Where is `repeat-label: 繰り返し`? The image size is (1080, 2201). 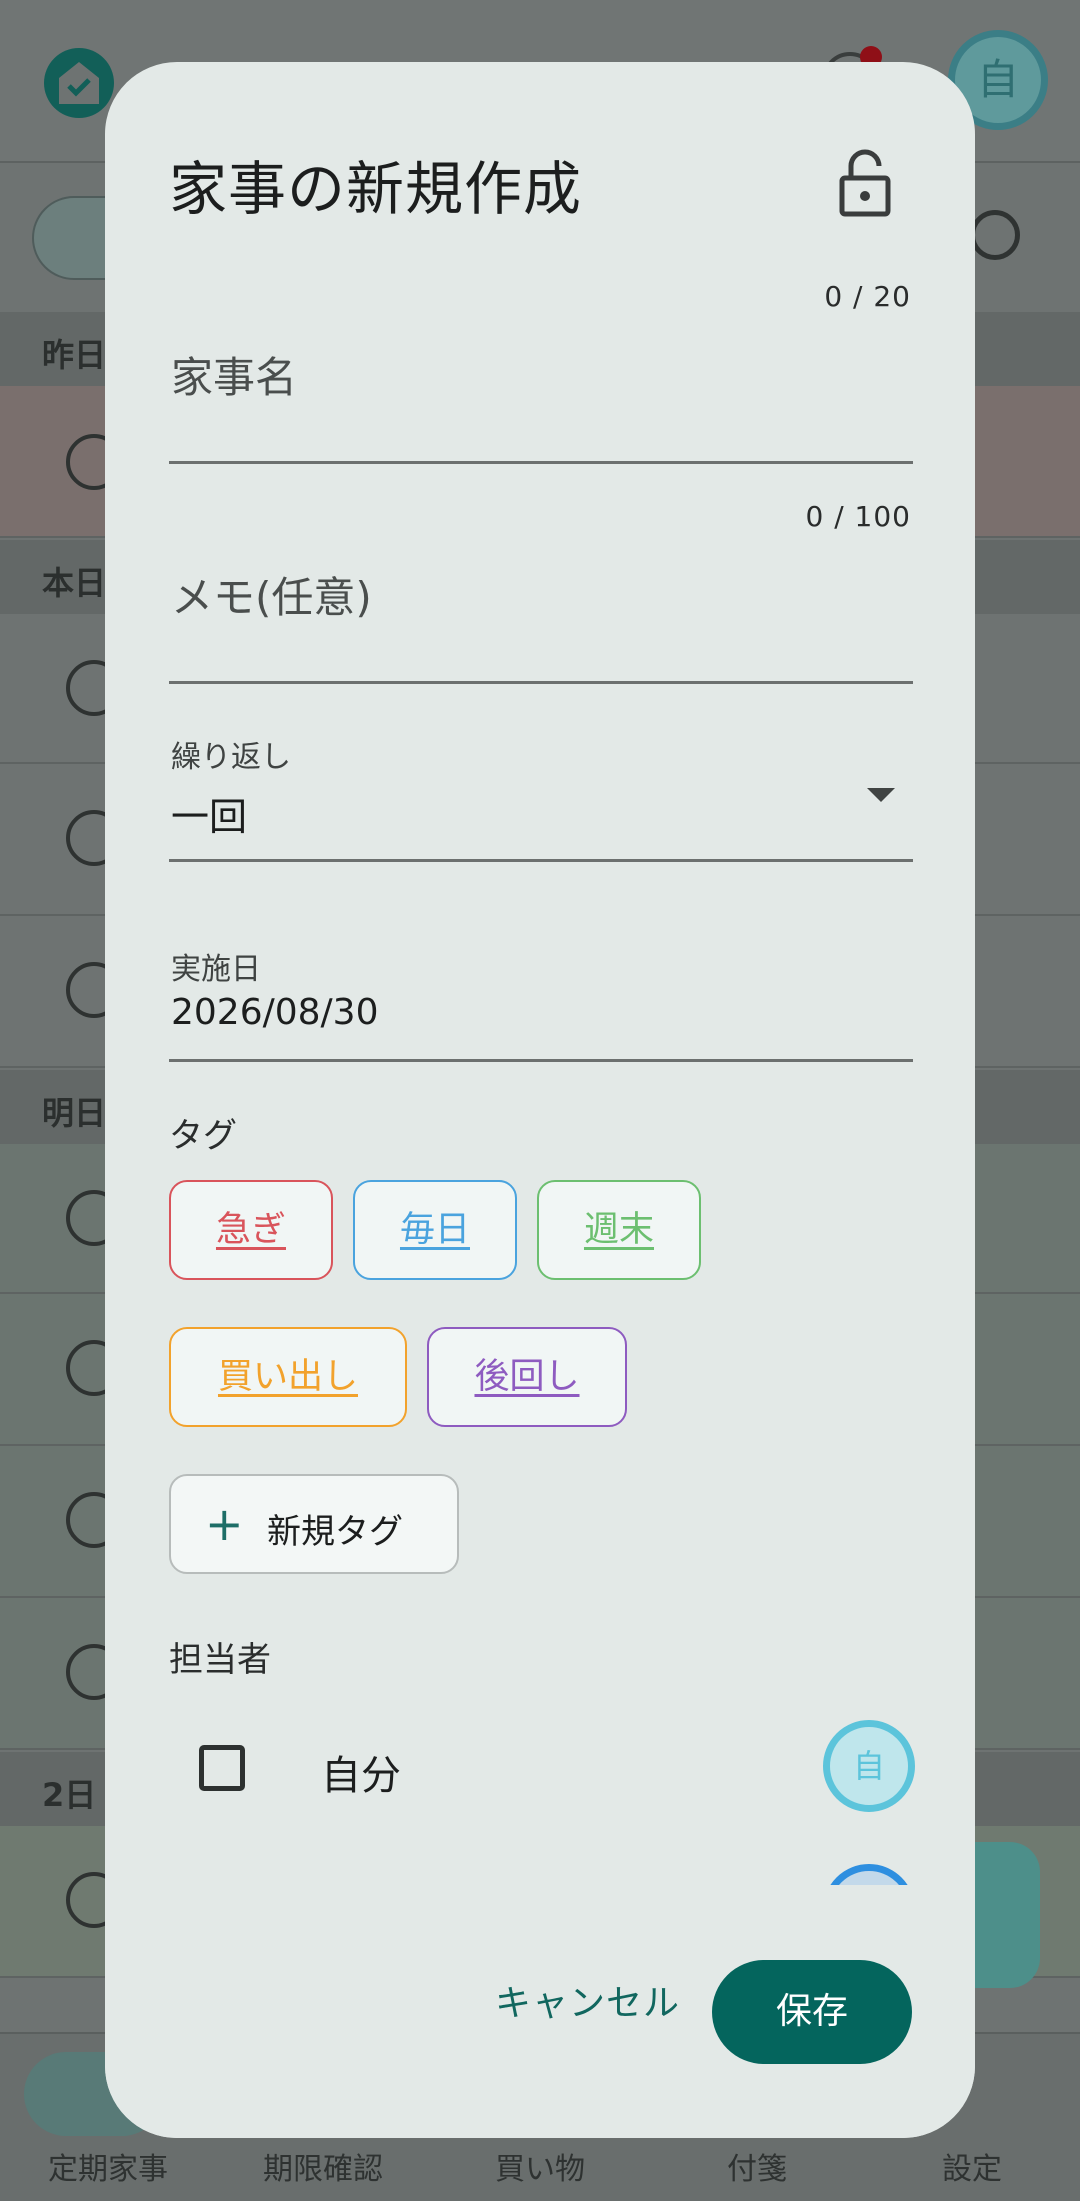
repeat-label: 繰り返し is located at coordinates (231, 757).